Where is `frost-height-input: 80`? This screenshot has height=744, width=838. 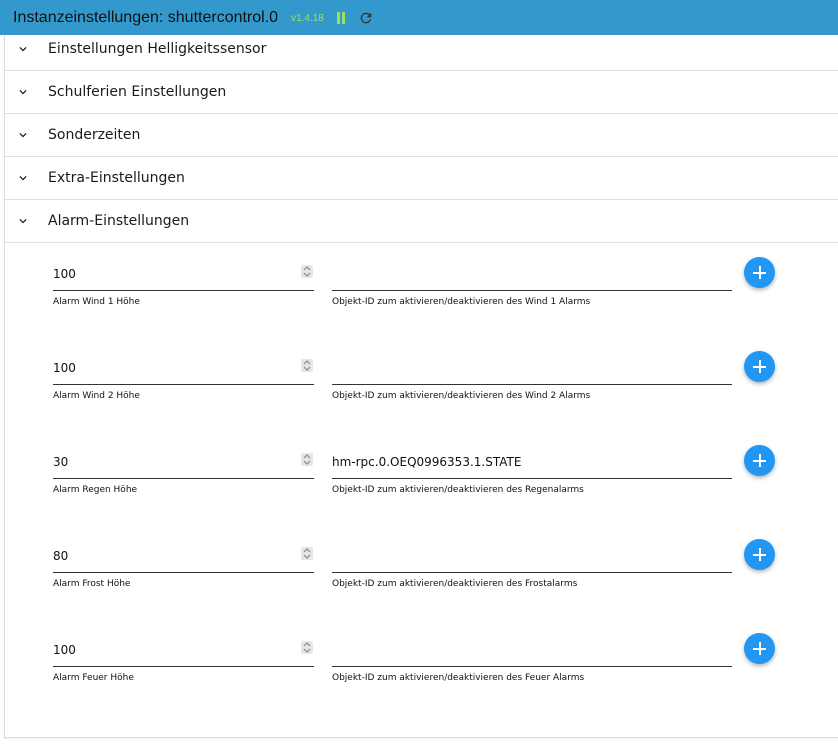 frost-height-input: 80 is located at coordinates (183, 557).